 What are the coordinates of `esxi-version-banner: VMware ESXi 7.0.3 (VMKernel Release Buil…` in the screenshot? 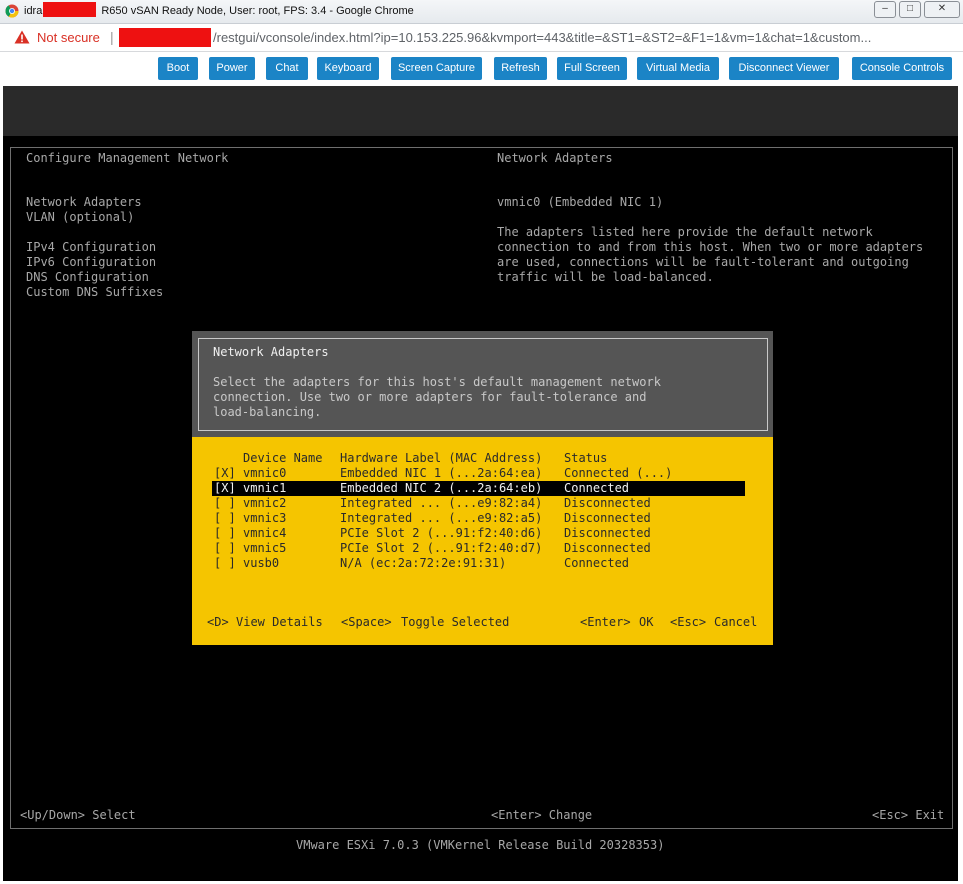 It's located at (480, 845).